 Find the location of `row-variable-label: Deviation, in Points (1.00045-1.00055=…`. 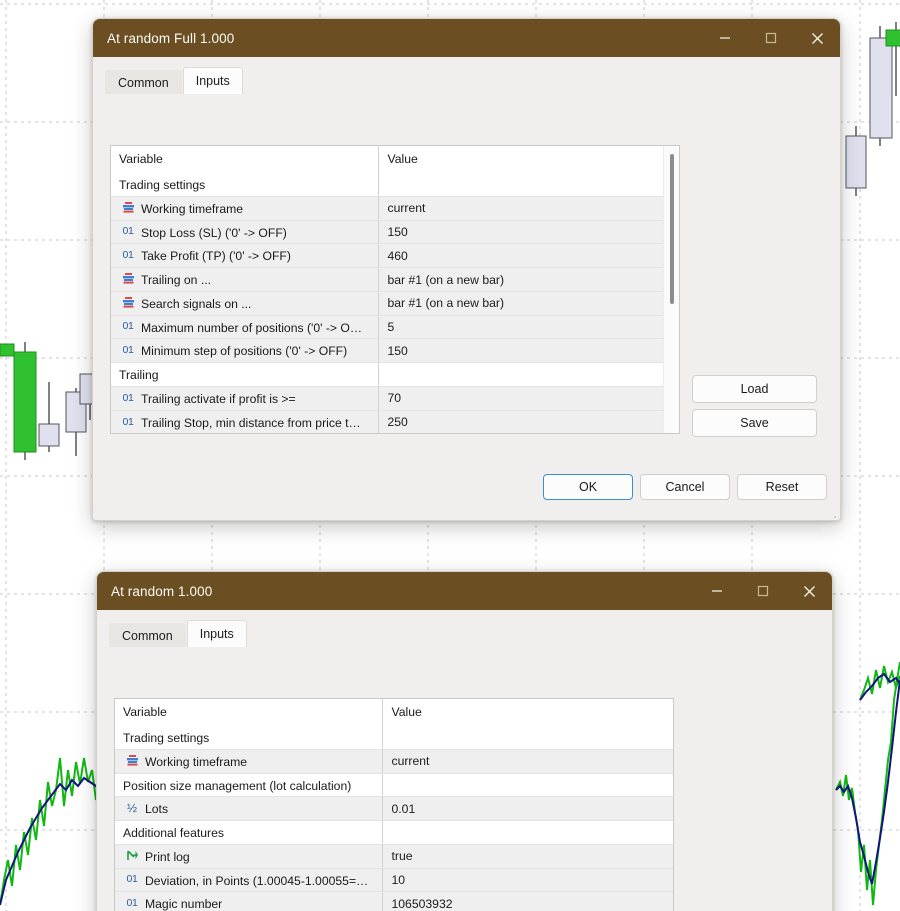

row-variable-label: Deviation, in Points (1.00045-1.00055=… is located at coordinates (257, 880).